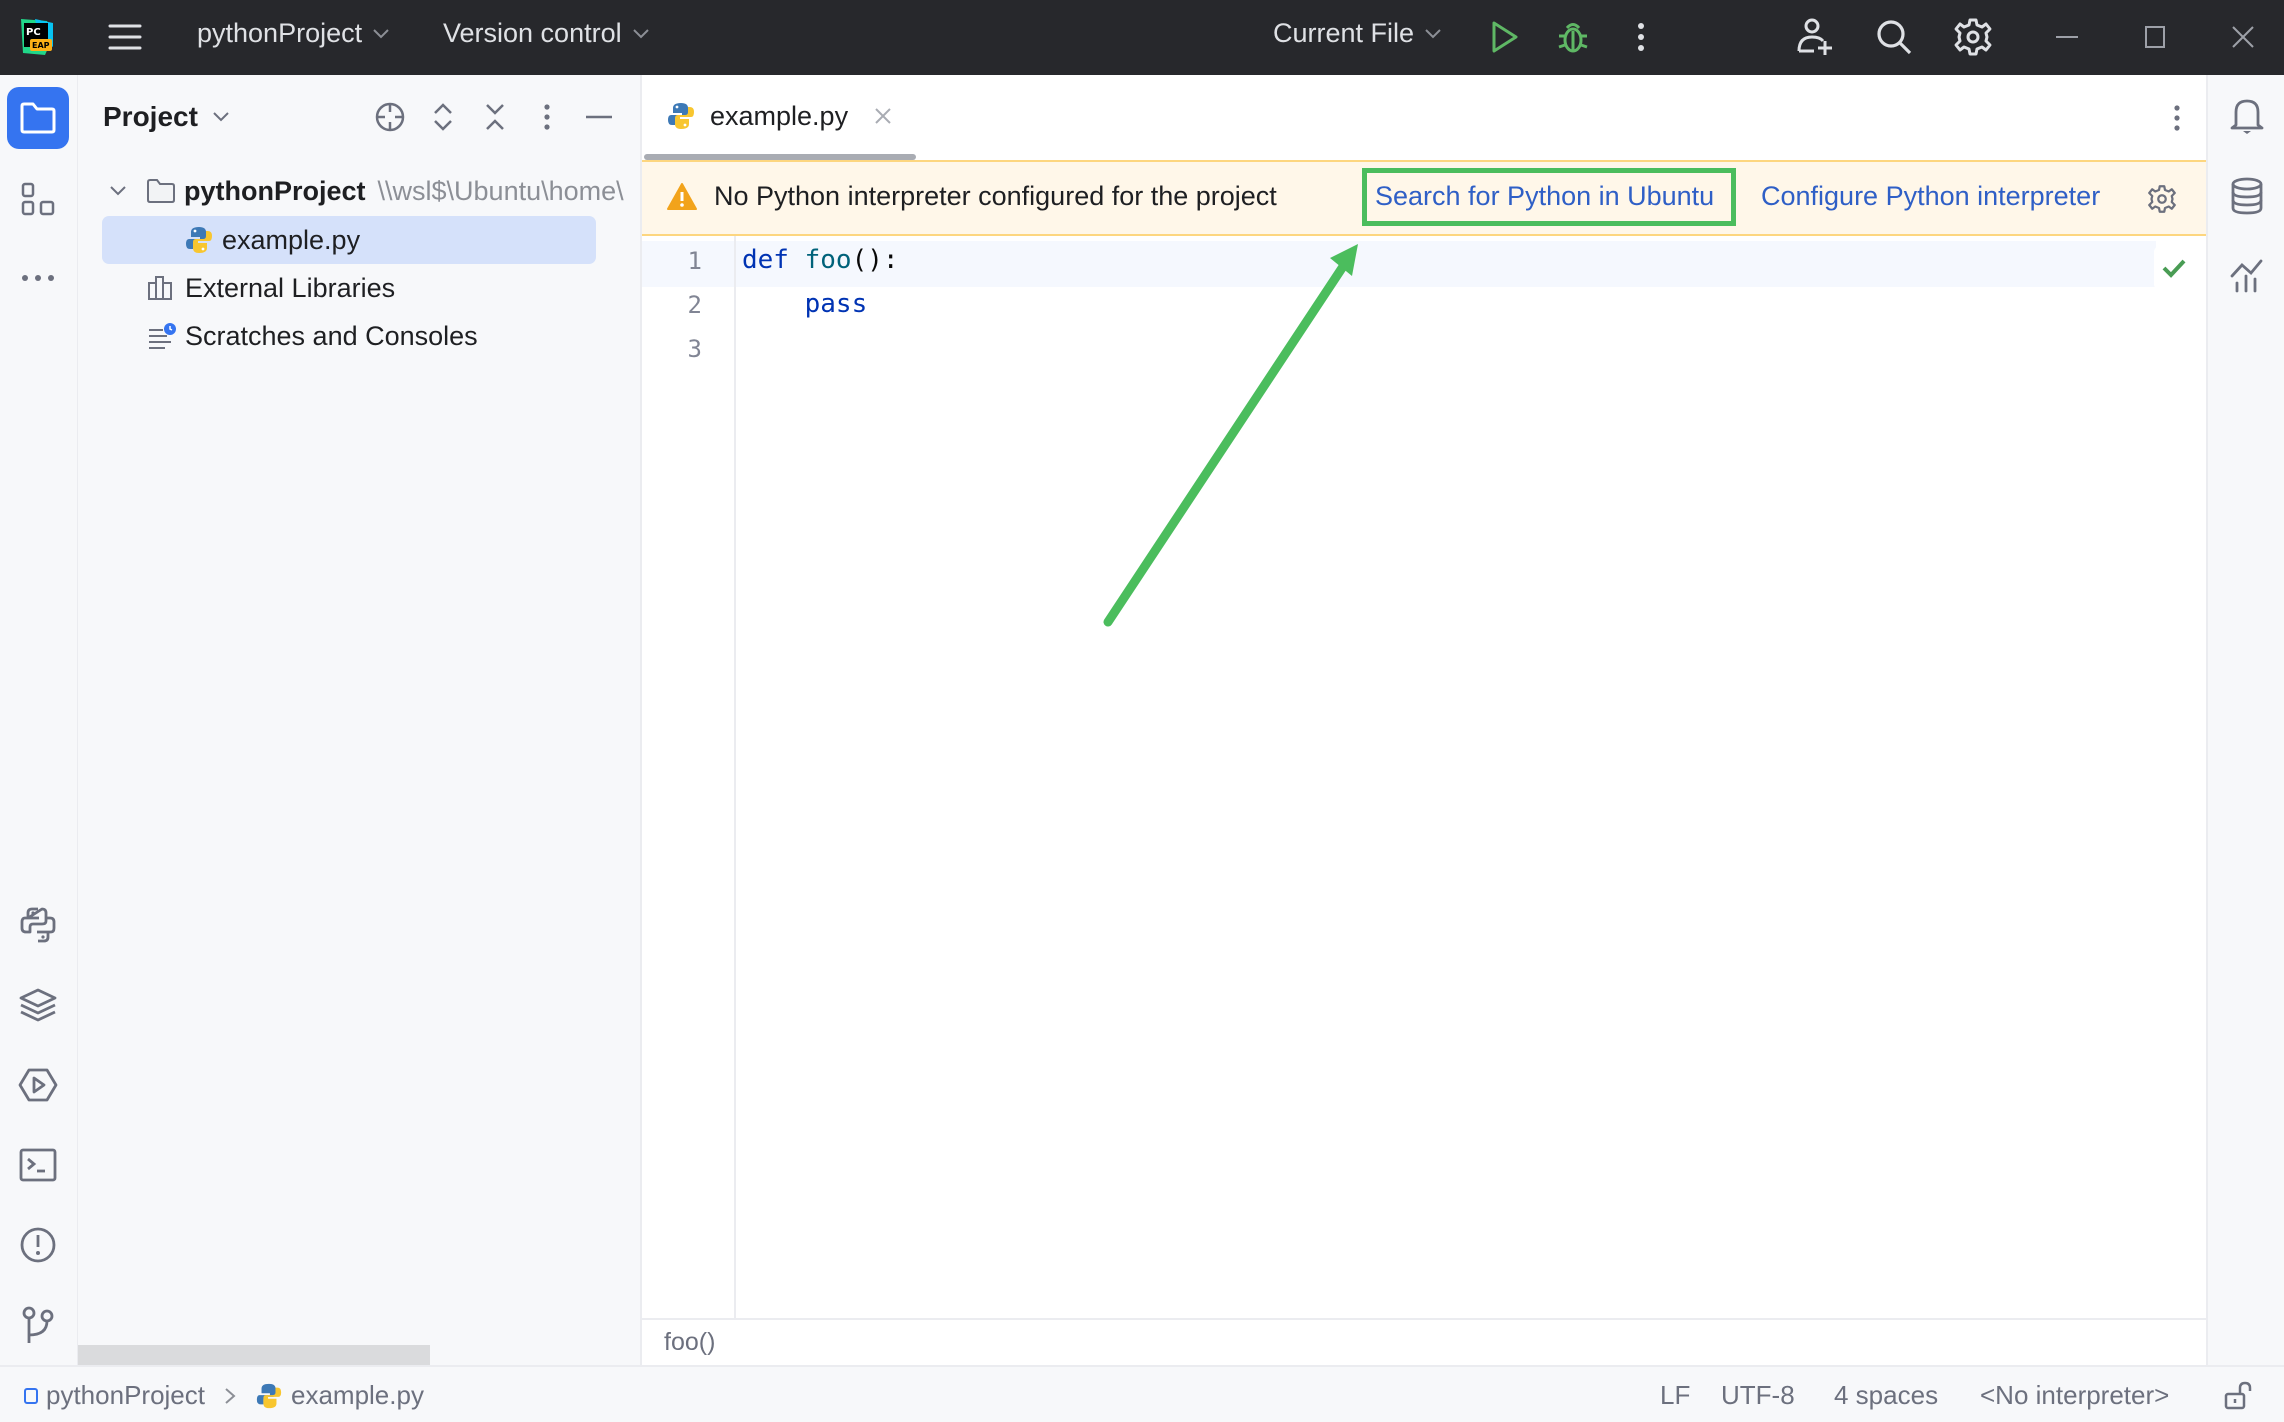 This screenshot has width=2284, height=1422. What do you see at coordinates (2238, 1396) in the screenshot?
I see `lock-open-icon` at bounding box center [2238, 1396].